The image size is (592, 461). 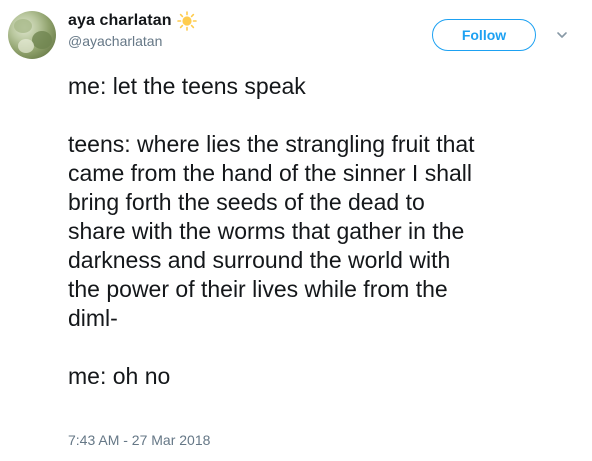 I want to click on tweet-line: me: oh no, so click(x=119, y=376).